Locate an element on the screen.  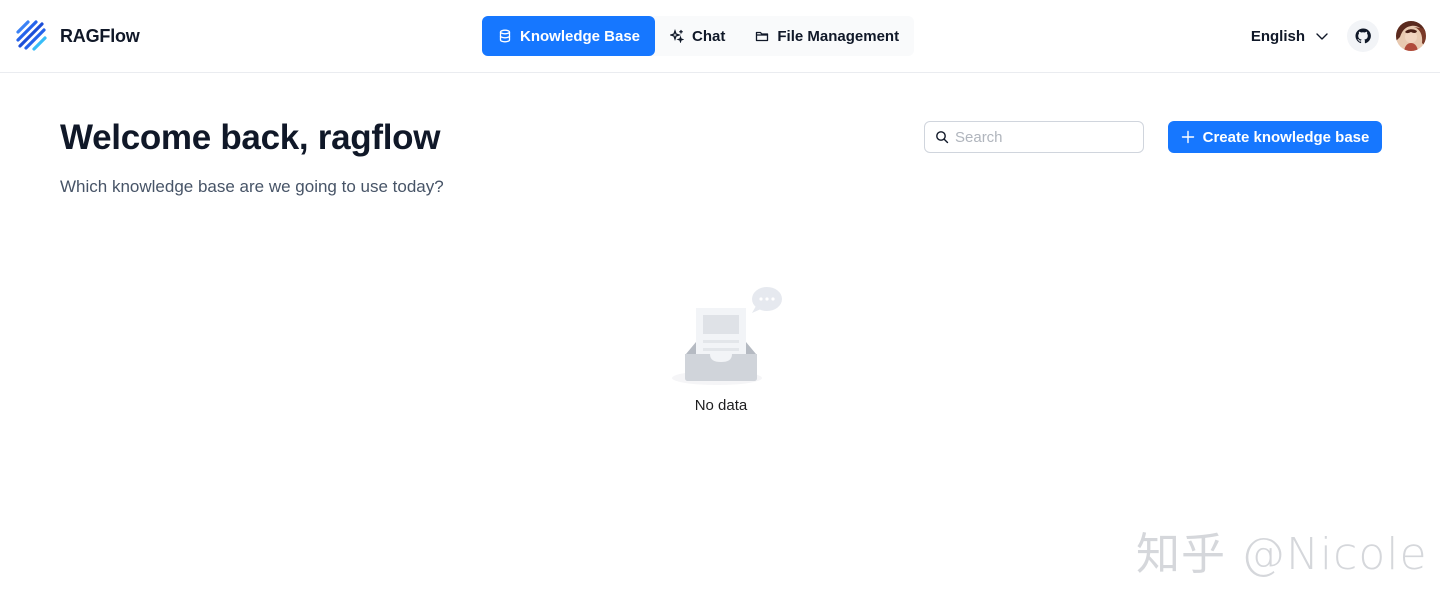
tab-chat: Chat is located at coordinates (697, 36).